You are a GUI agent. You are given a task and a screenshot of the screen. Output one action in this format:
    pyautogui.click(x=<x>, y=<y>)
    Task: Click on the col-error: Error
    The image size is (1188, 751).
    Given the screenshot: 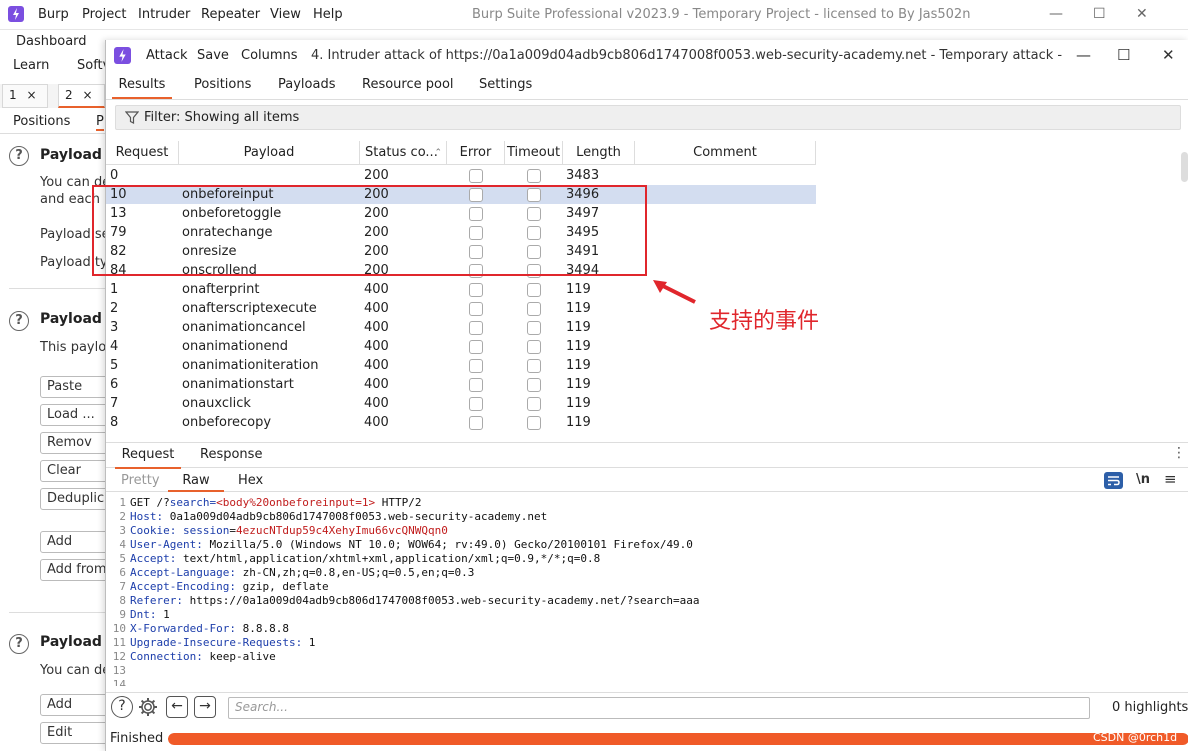 What is the action you would take?
    pyautogui.click(x=476, y=153)
    